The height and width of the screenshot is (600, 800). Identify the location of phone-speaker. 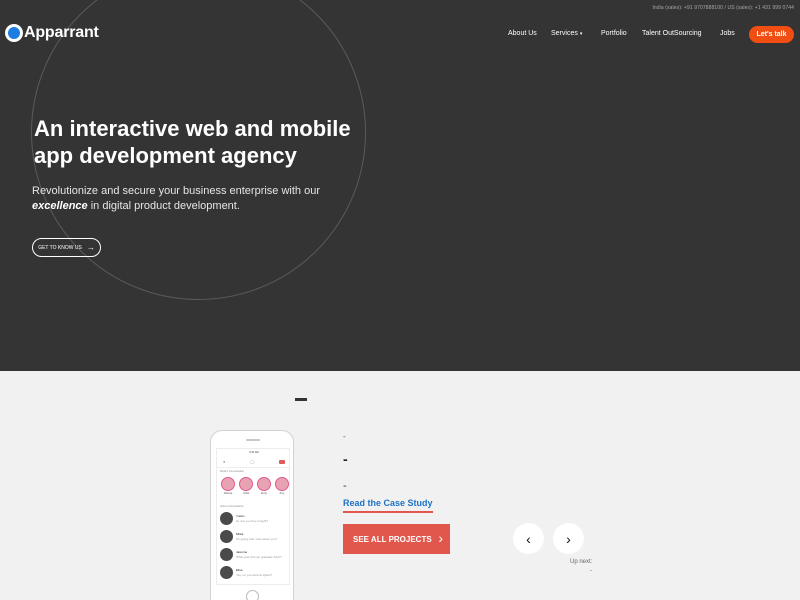
(253, 440).